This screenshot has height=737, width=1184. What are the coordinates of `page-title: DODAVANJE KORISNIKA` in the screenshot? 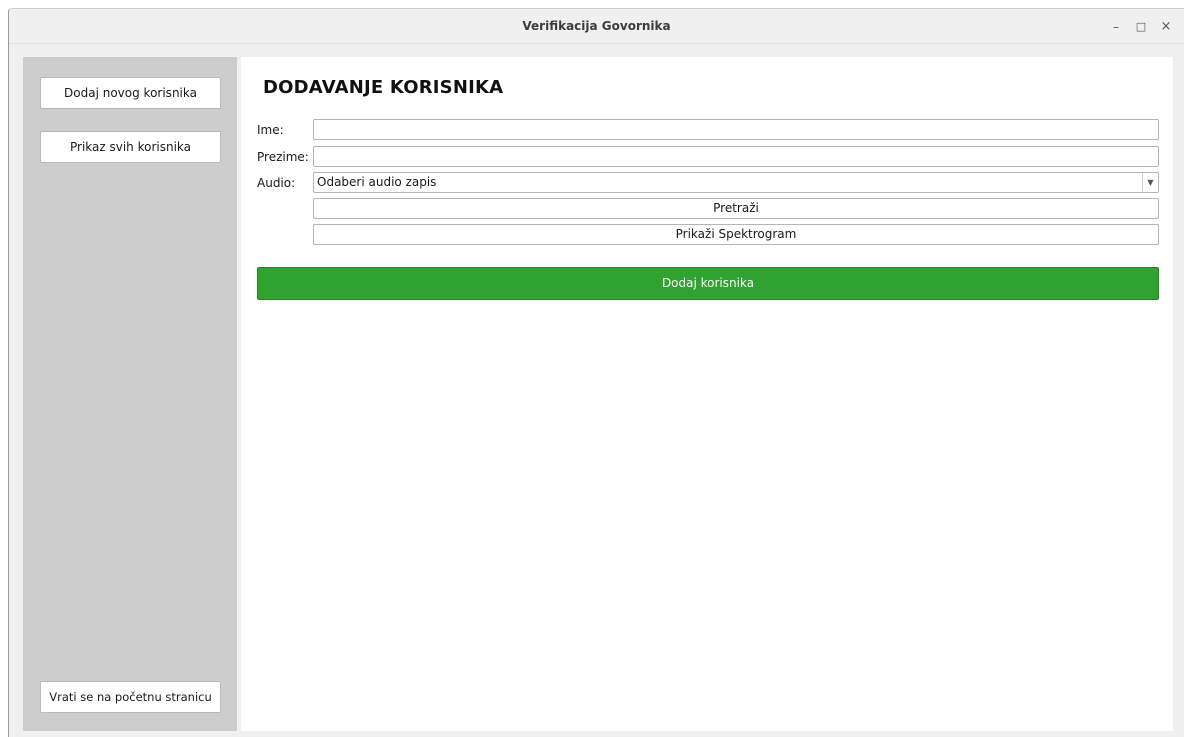 It's located at (383, 87).